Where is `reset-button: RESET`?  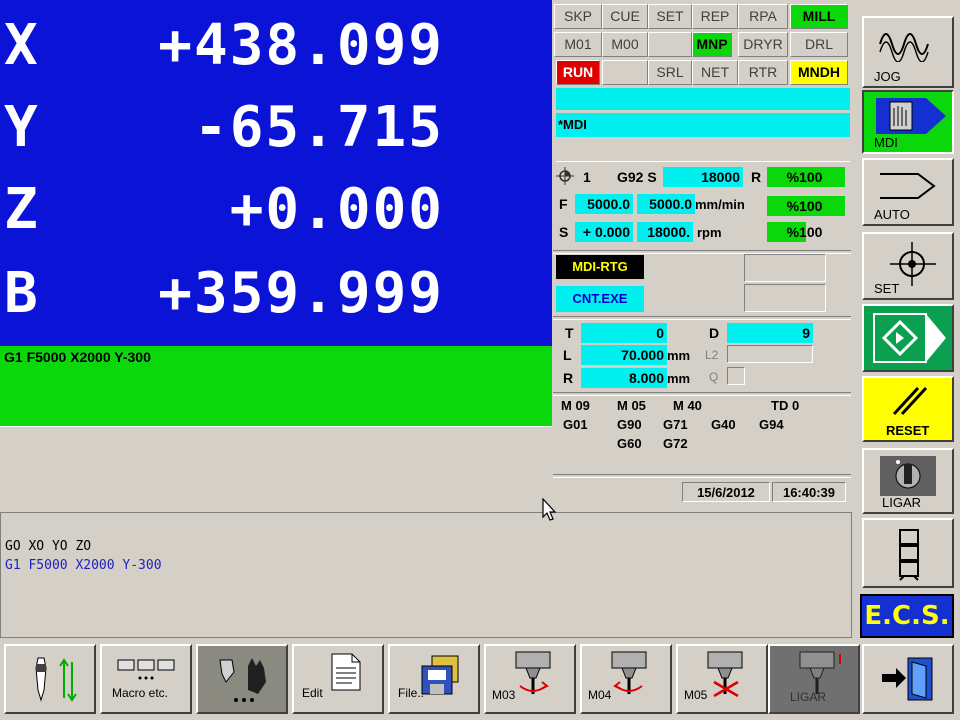
reset-button: RESET is located at coordinates (908, 409).